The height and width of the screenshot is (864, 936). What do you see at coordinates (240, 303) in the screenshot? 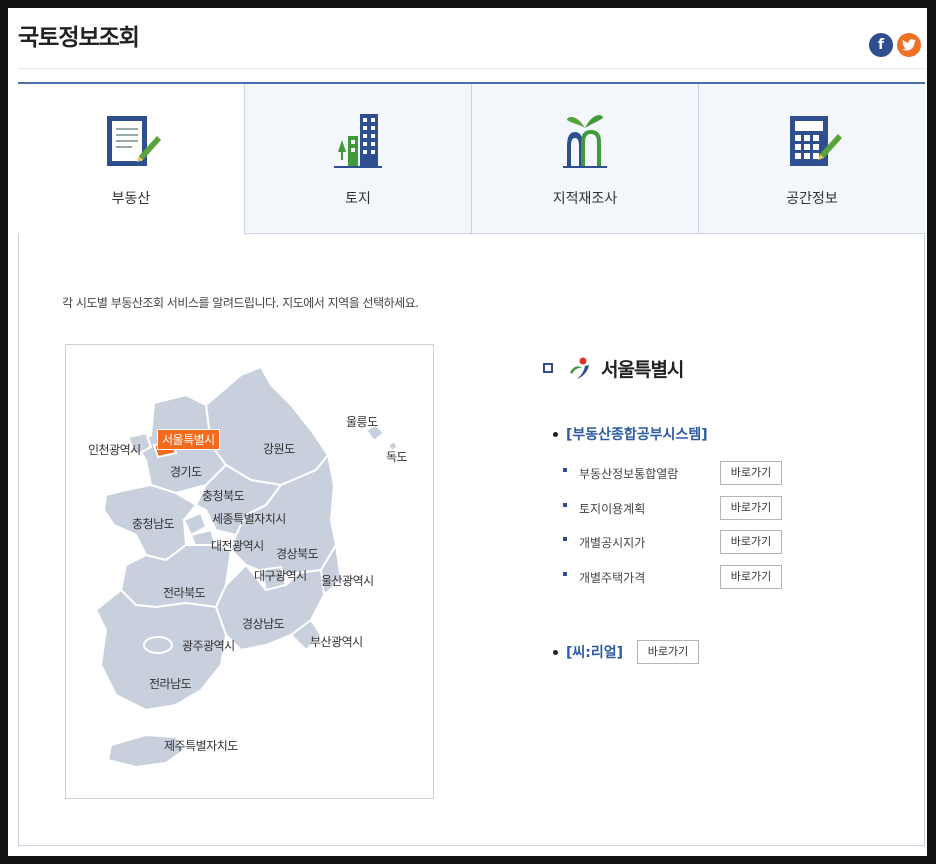
I see `description-text: 각 시도별 부동산조회 서비스를 알려드립니다. 지도에서 지역을 선택하세요.` at bounding box center [240, 303].